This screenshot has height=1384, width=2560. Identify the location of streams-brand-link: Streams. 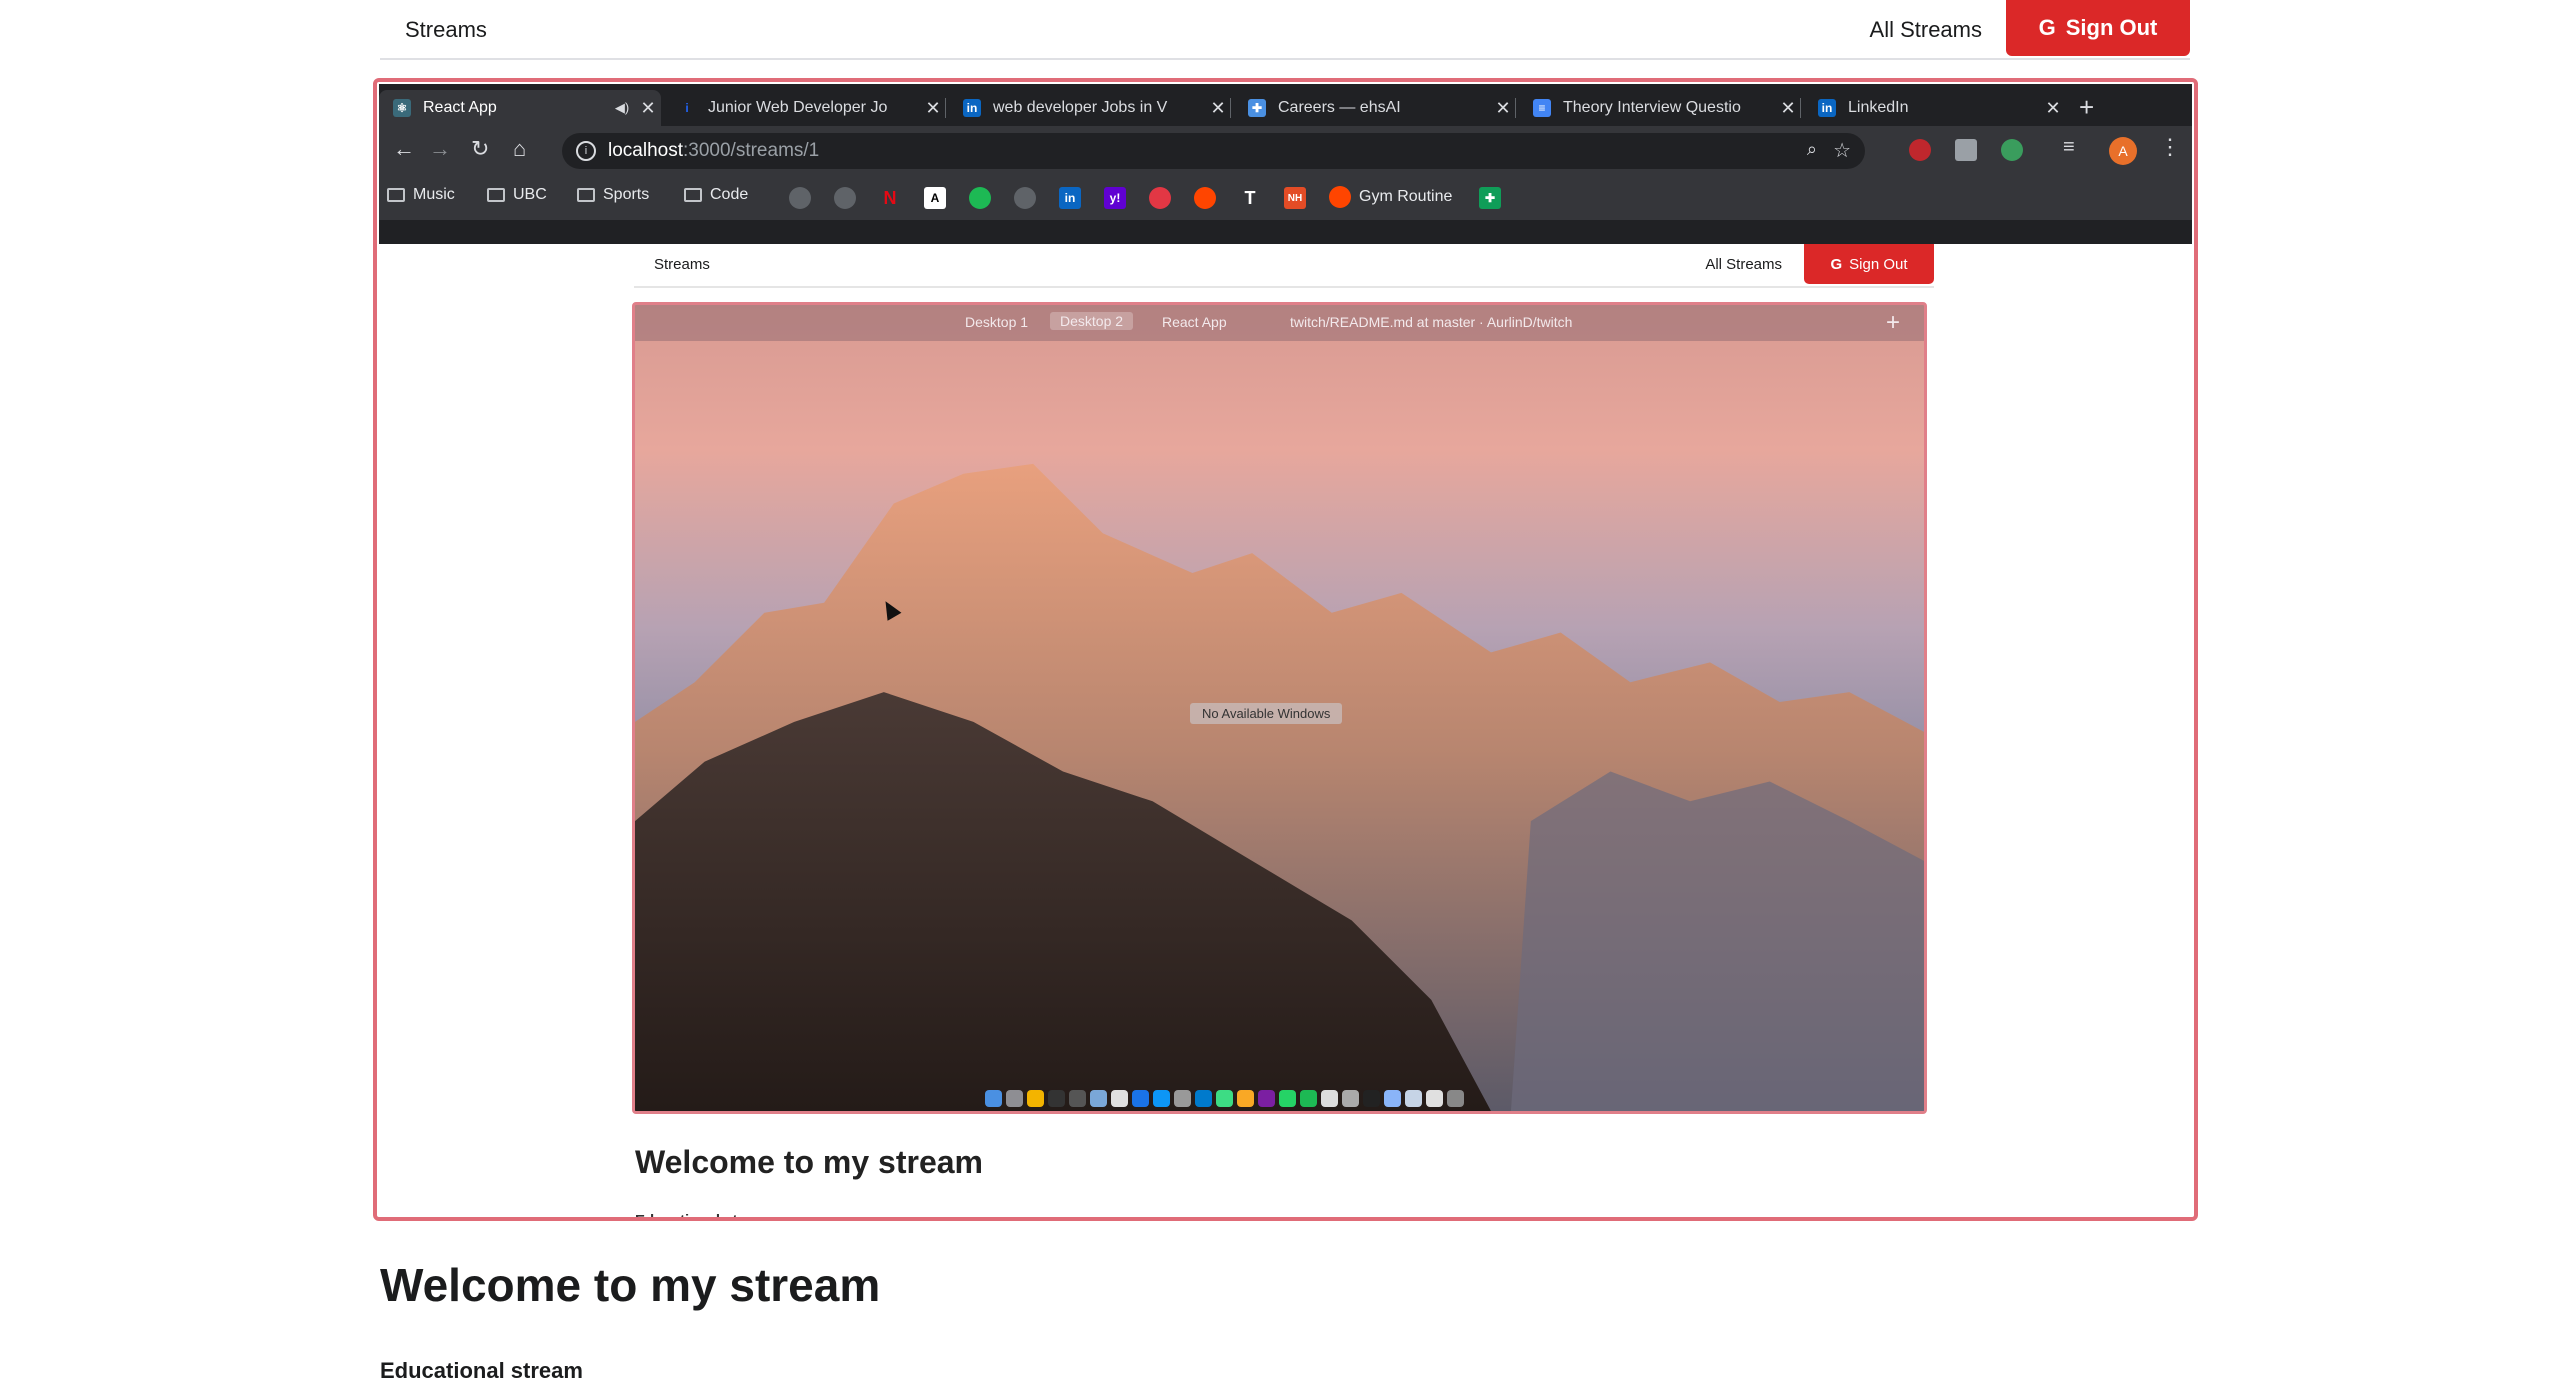
(446, 30).